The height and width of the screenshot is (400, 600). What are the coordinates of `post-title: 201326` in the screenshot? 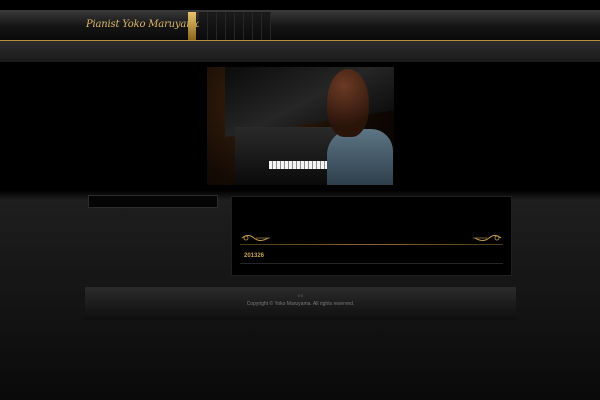 It's located at (254, 256).